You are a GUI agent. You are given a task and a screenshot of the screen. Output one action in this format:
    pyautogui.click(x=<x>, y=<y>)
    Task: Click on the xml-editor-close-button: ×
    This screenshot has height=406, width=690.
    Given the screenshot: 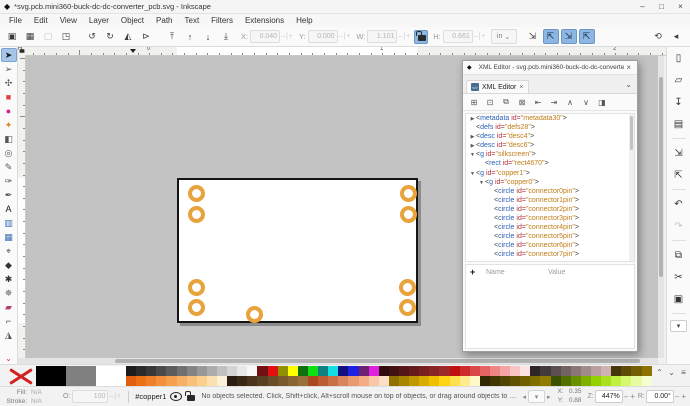 What is the action you would take?
    pyautogui.click(x=628, y=67)
    